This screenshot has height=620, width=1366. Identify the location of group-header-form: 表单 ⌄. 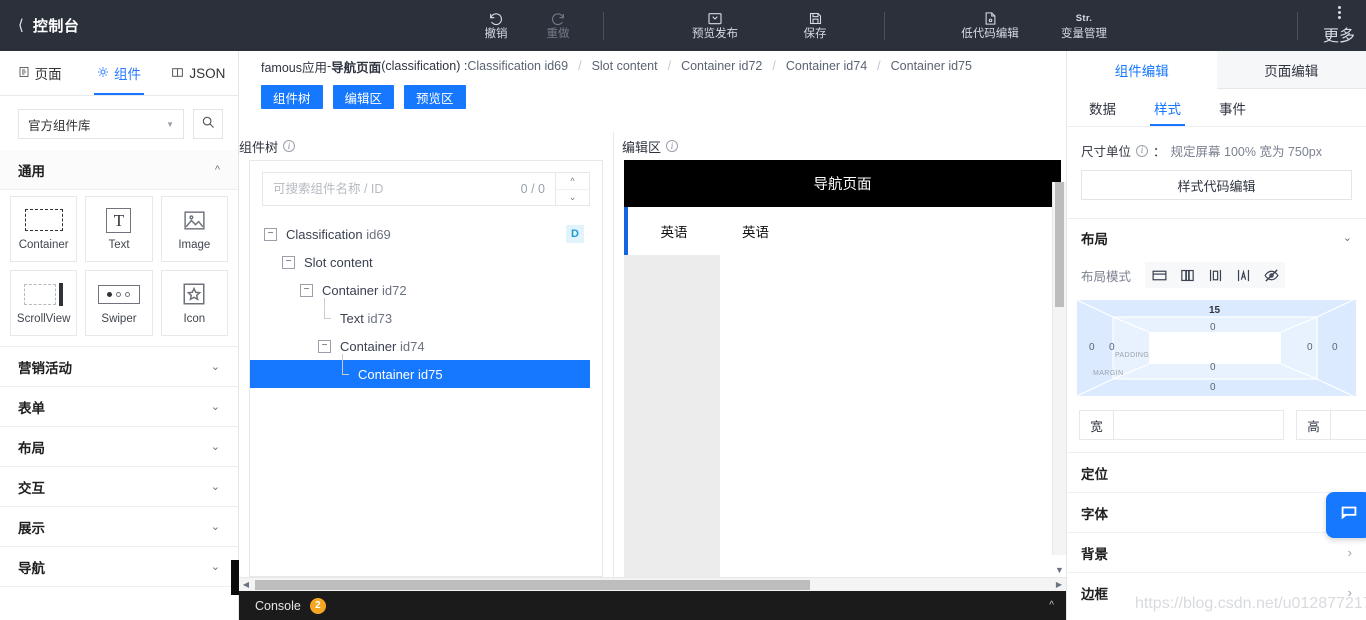
(119, 407).